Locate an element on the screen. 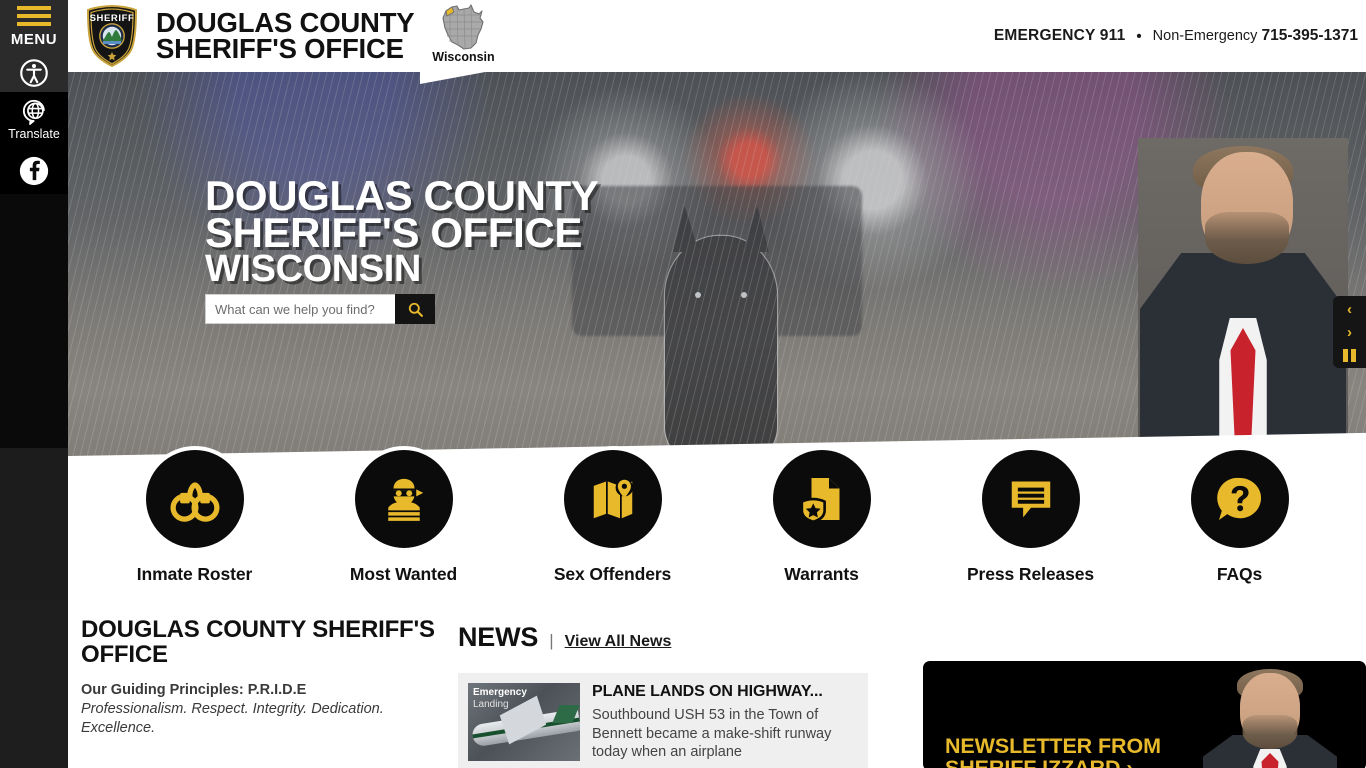 This screenshot has width=1366, height=768. sheriff-portrait-image is located at coordinates (1243, 303).